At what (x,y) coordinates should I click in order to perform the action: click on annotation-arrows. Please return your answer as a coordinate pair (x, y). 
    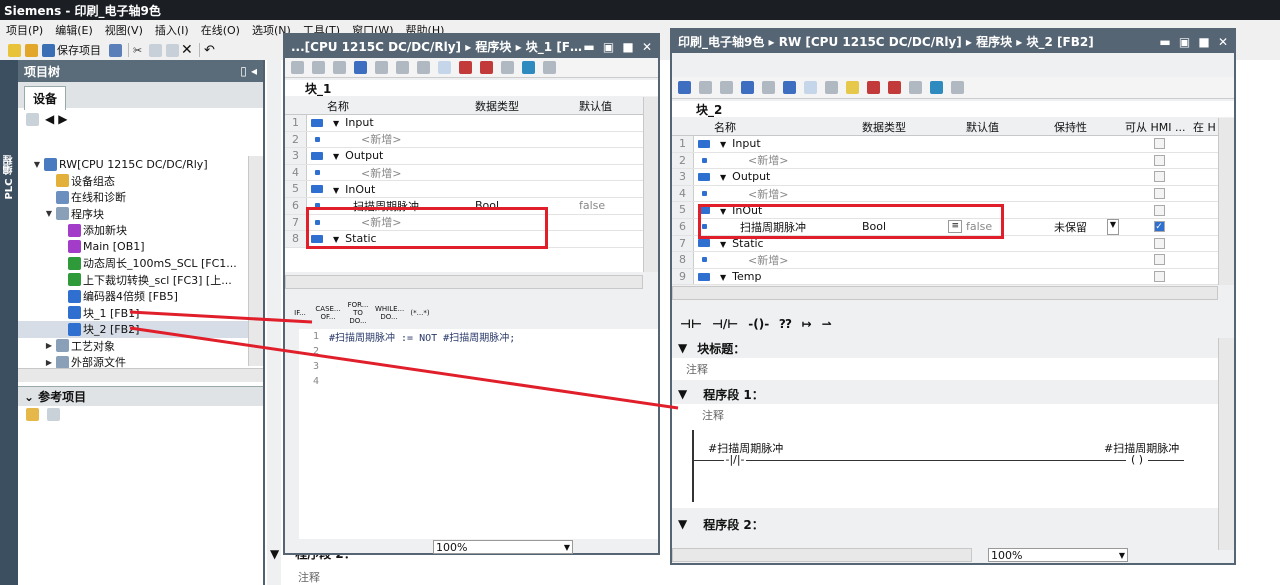
    Looking at the image, I should click on (404, 360).